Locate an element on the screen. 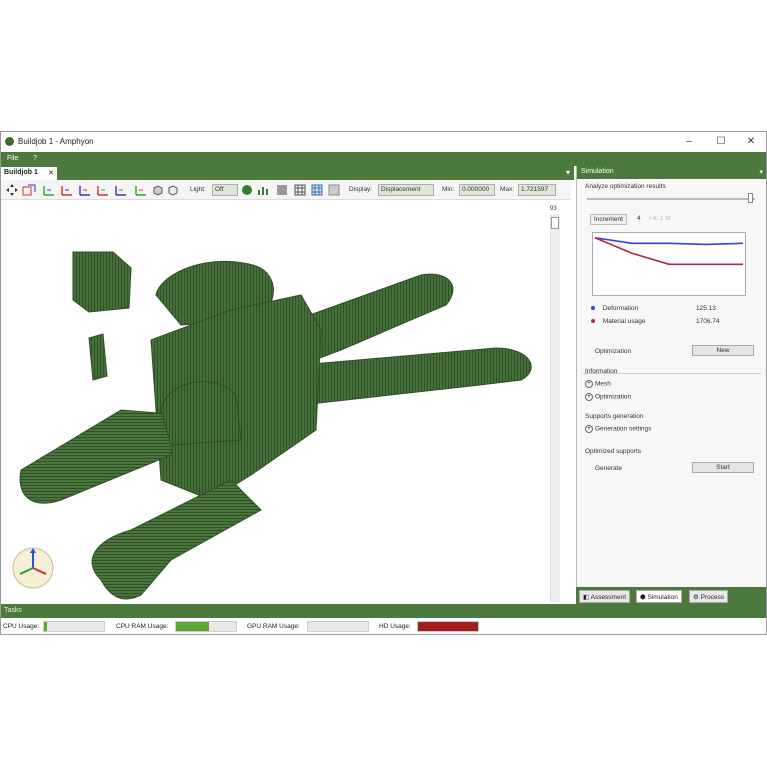 This screenshot has height=767, width=767. grid-off-icon is located at coordinates (334, 190).